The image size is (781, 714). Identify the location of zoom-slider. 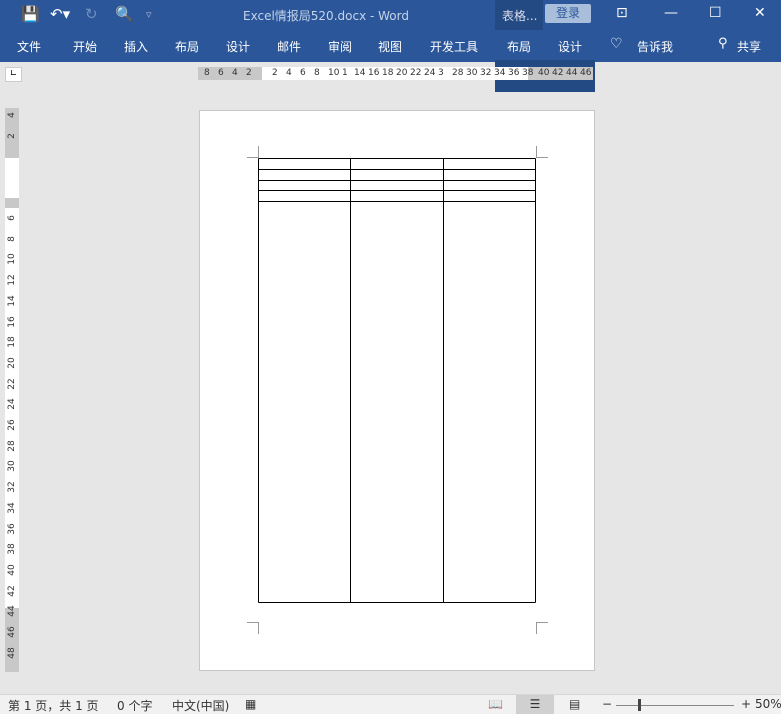
(675, 705).